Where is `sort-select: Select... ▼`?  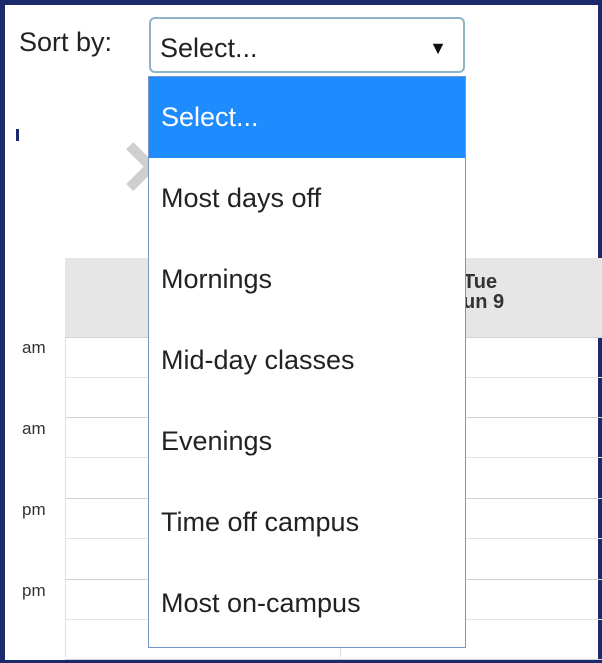
sort-select: Select... ▼ is located at coordinates (307, 45).